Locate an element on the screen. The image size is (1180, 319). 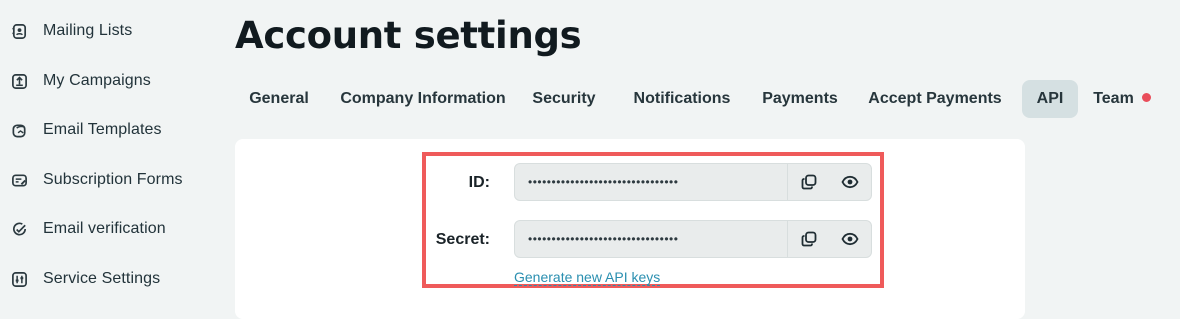
sidebar-item-label: Email Templates is located at coordinates (102, 129).